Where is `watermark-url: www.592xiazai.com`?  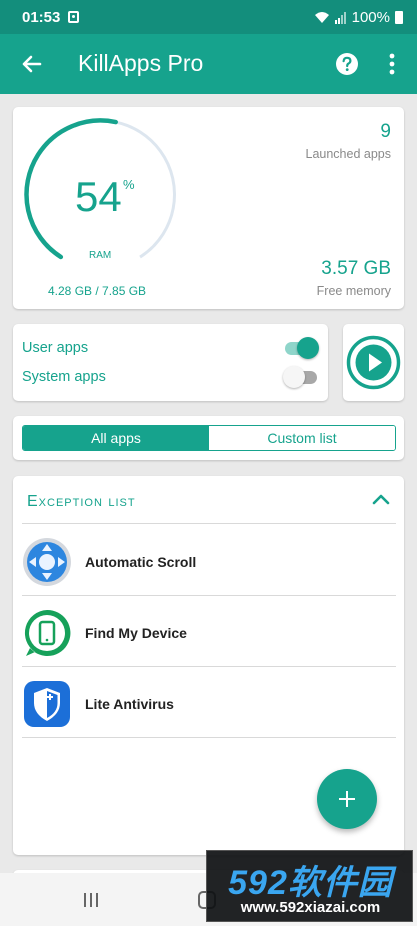 watermark-url: www.592xiazai.com is located at coordinates (310, 907).